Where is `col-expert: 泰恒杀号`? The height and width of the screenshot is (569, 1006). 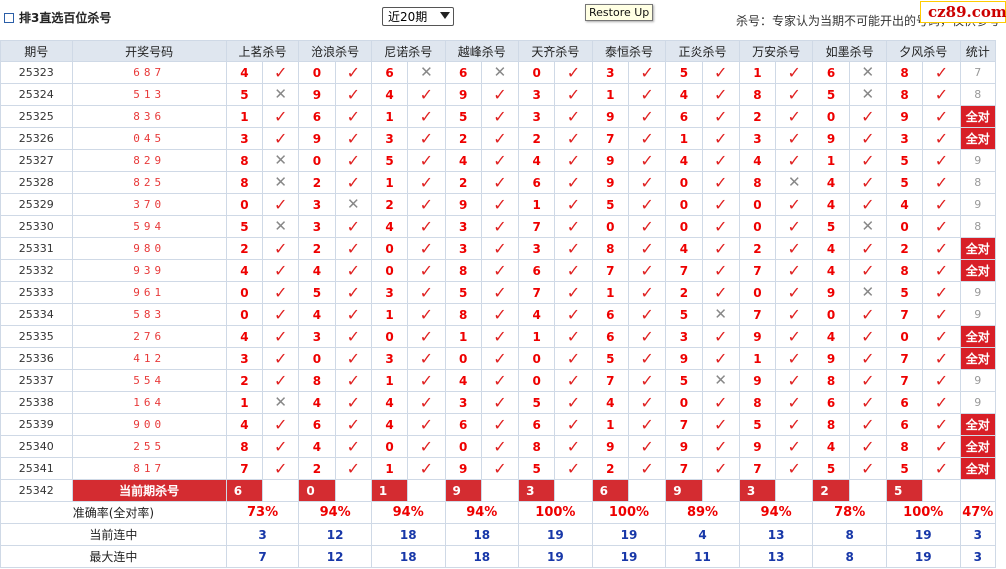 col-expert: 泰恒杀号 is located at coordinates (629, 51).